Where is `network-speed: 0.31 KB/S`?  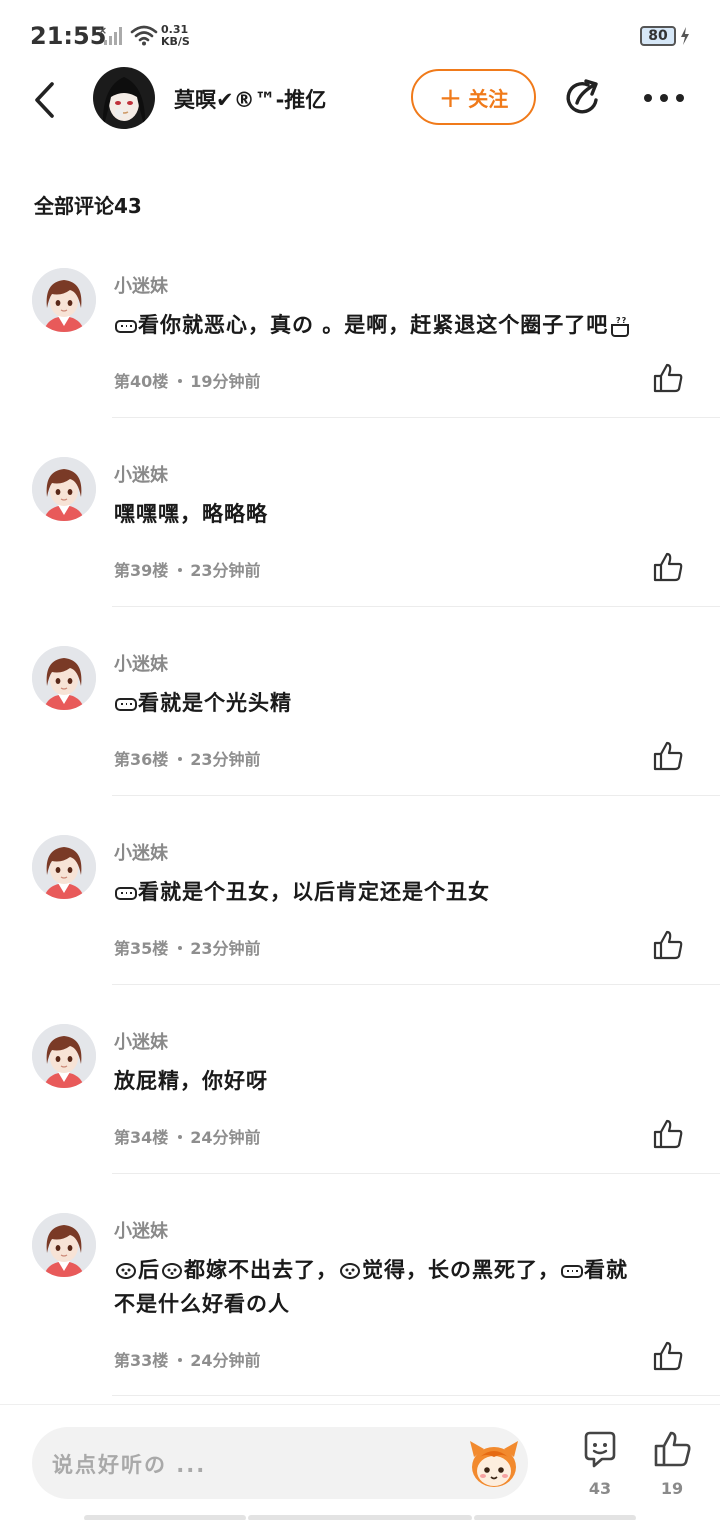
network-speed: 0.31 KB/S is located at coordinates (175, 36).